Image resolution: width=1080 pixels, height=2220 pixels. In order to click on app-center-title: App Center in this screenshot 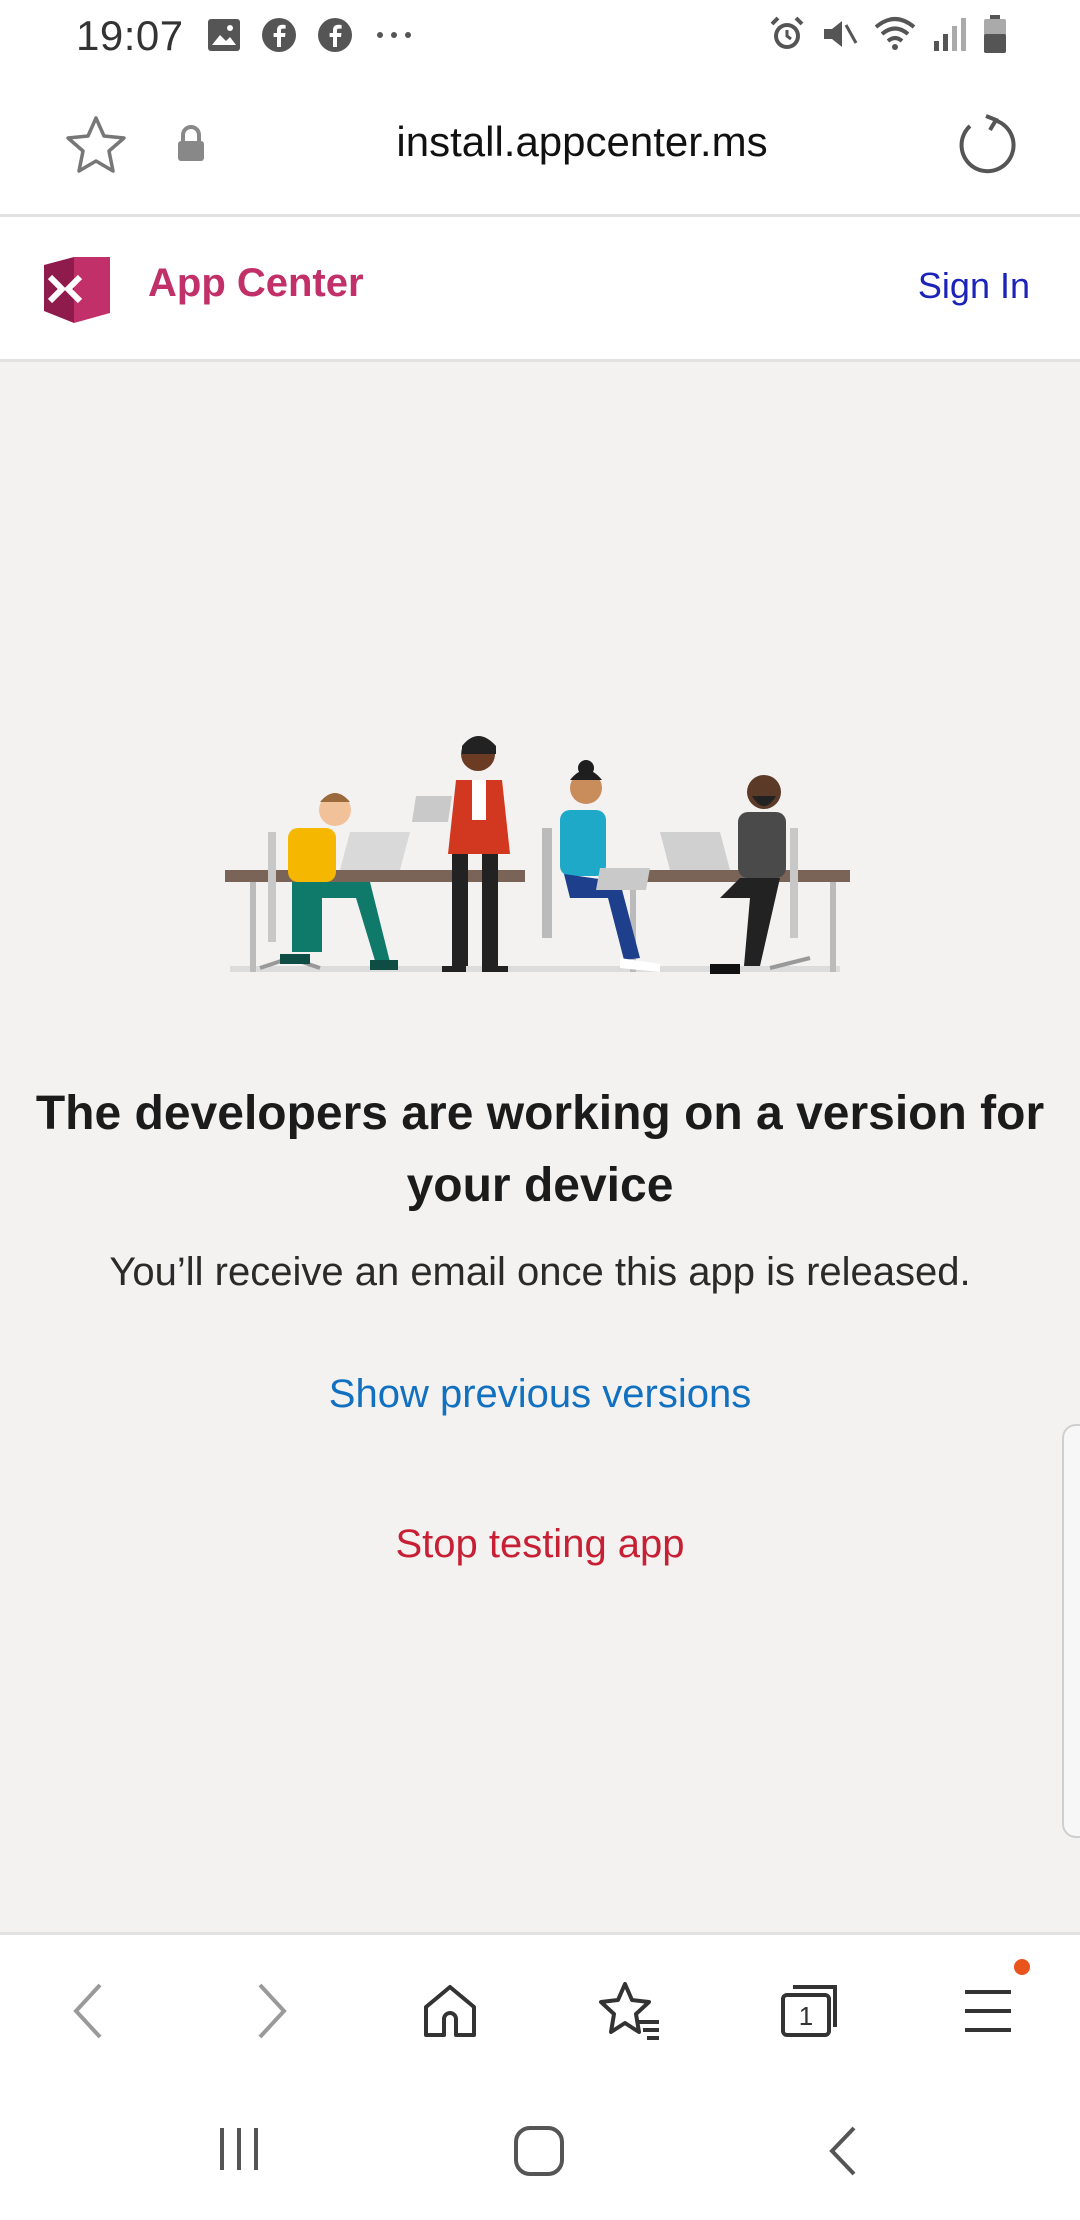, I will do `click(256, 283)`.